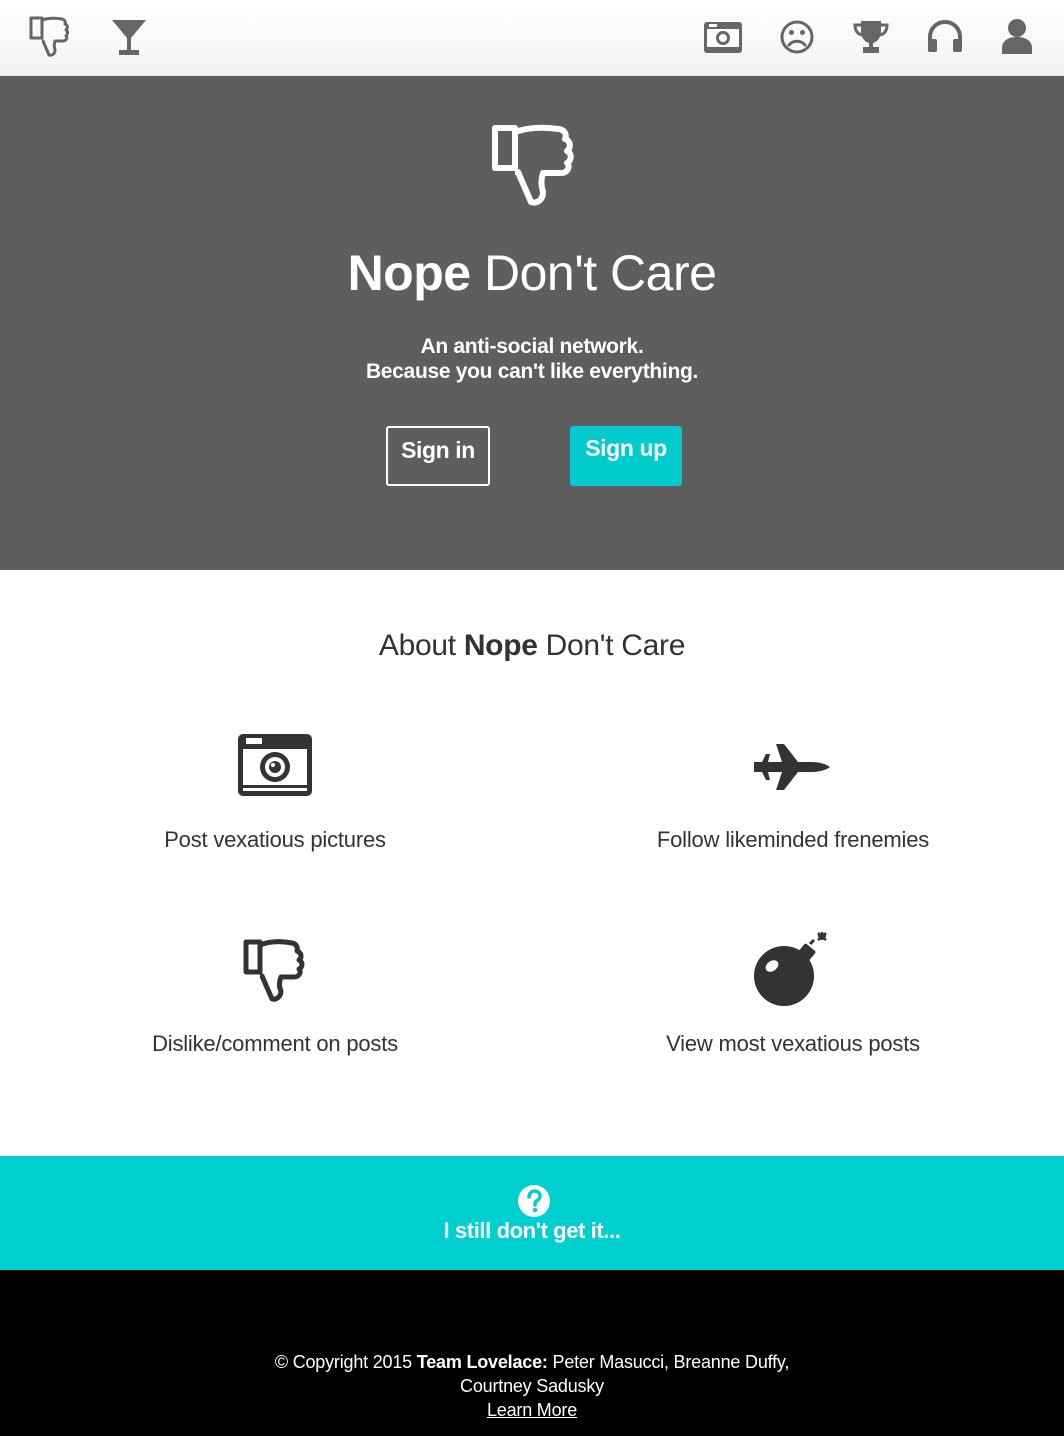 This screenshot has width=1064, height=1436. What do you see at coordinates (533, 165) in the screenshot?
I see `thumbs-down-logo-icon` at bounding box center [533, 165].